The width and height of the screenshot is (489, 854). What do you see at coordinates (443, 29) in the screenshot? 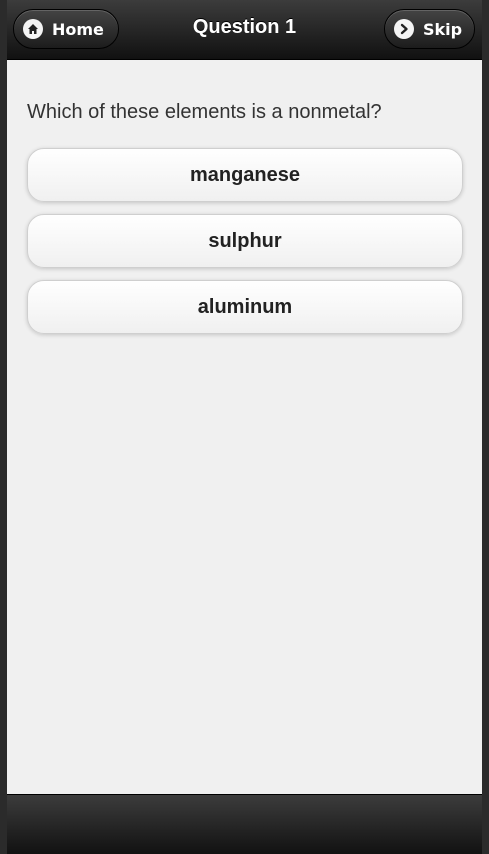
I see `skip-button-label: Skip` at bounding box center [443, 29].